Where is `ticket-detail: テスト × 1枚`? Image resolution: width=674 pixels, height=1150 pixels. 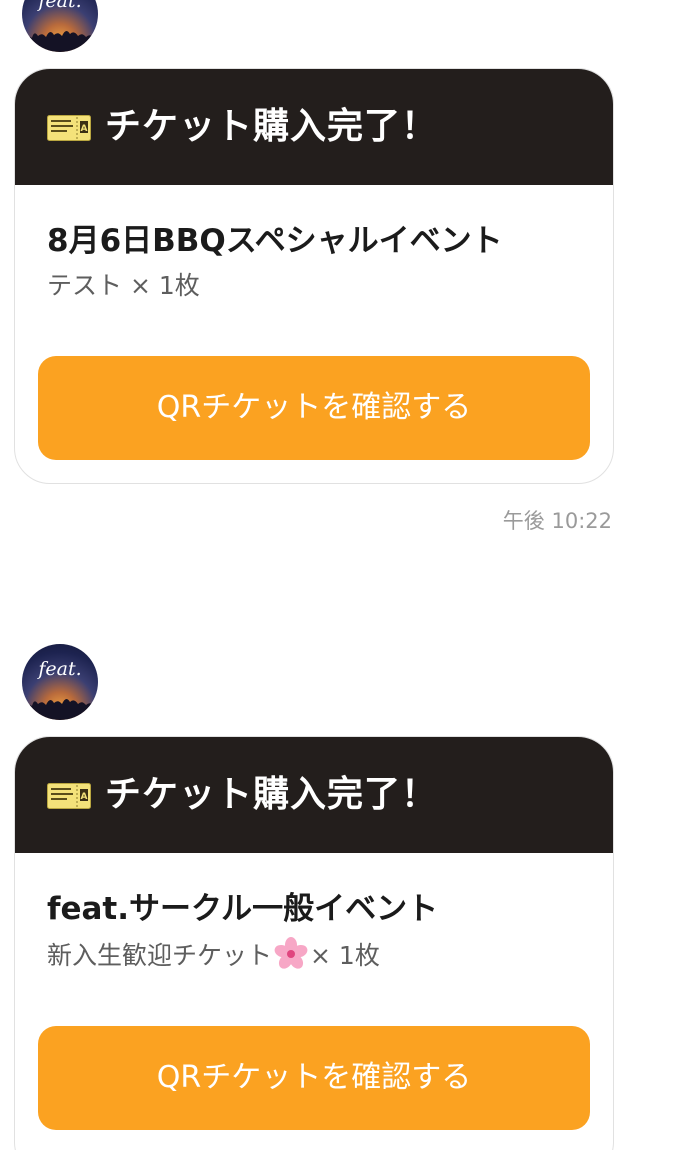
ticket-detail: テスト × 1枚 is located at coordinates (123, 285).